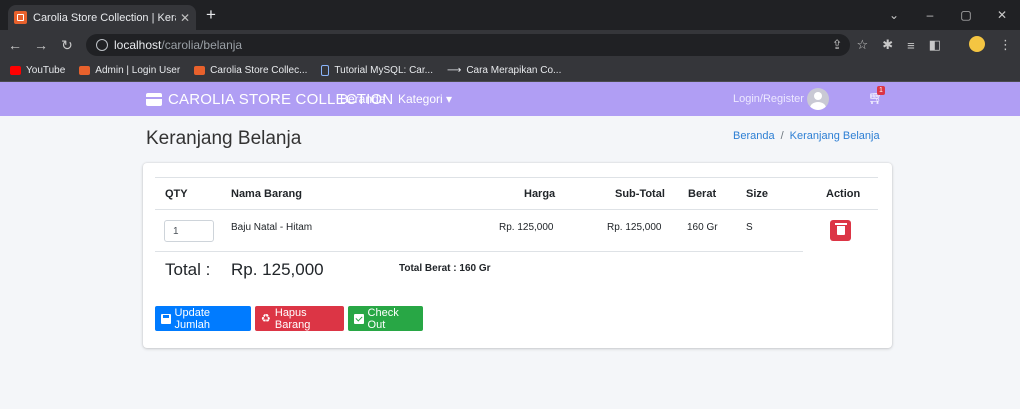 This screenshot has height=409, width=1020. What do you see at coordinates (930, 15) in the screenshot?
I see `minimize-icon: –` at bounding box center [930, 15].